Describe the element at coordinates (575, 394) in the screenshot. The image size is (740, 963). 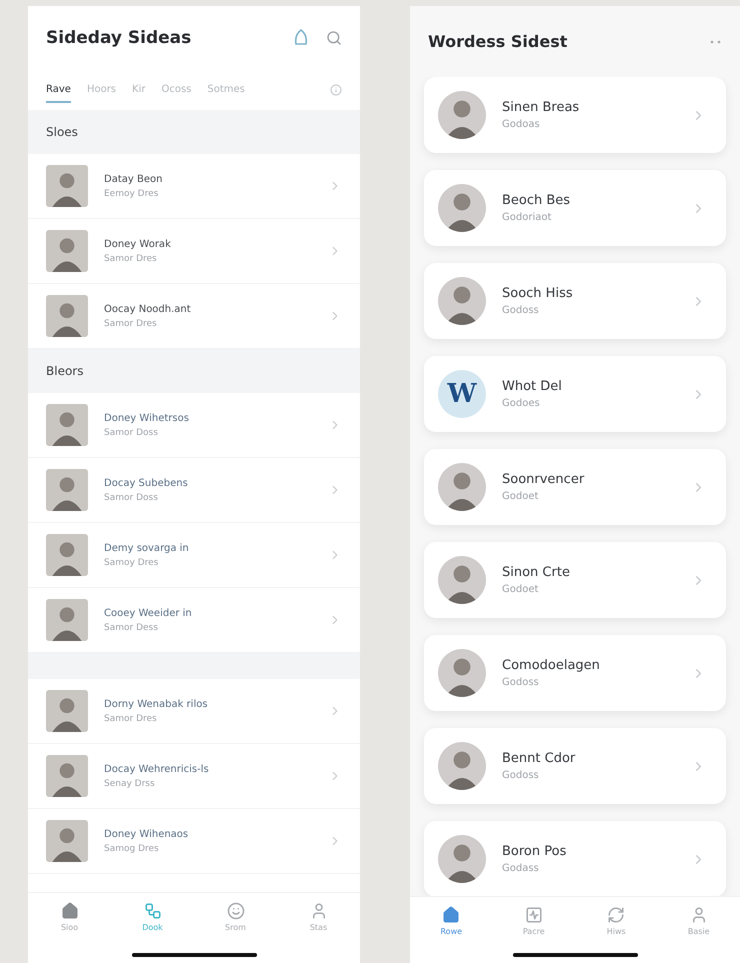
I see `contact-card: W Whot Del Godoes` at that location.